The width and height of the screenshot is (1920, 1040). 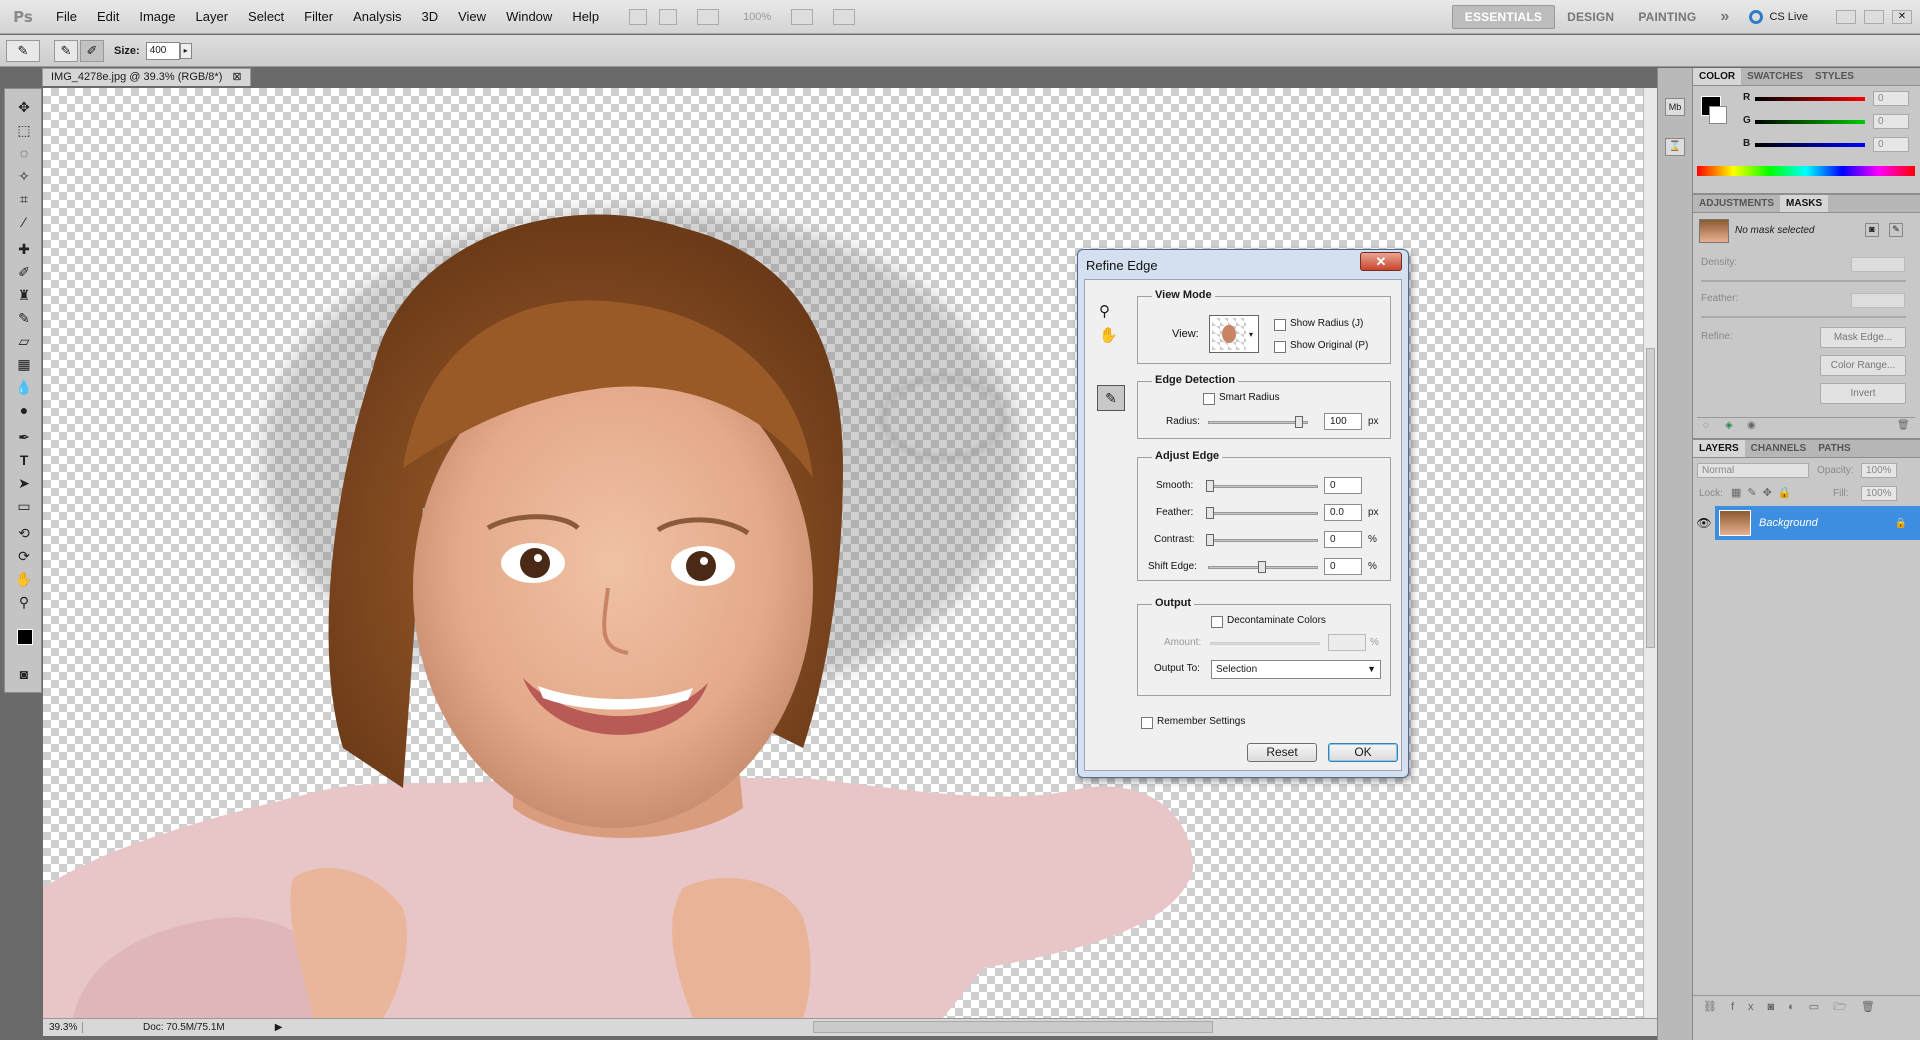 What do you see at coordinates (1846, 16) in the screenshot?
I see `minimize-button` at bounding box center [1846, 16].